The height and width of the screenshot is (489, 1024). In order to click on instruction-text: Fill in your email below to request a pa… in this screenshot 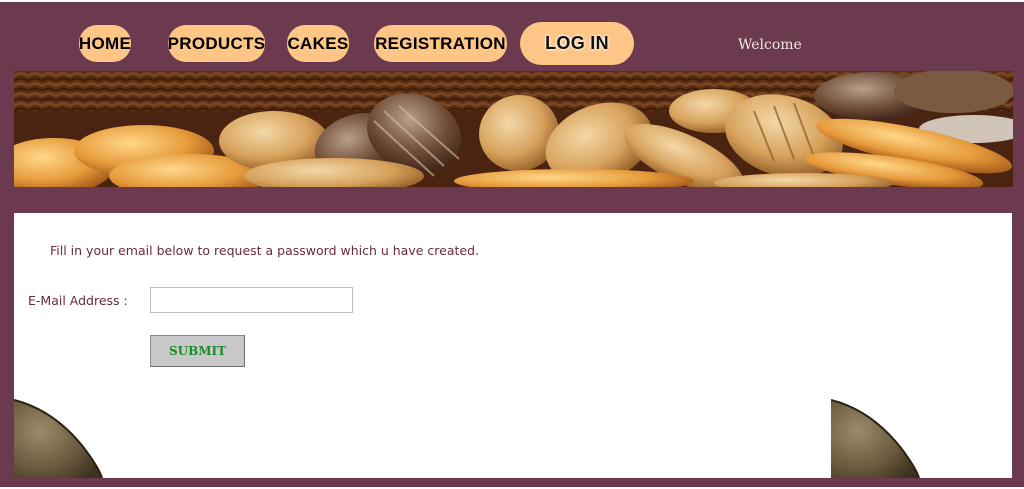, I will do `click(264, 250)`.